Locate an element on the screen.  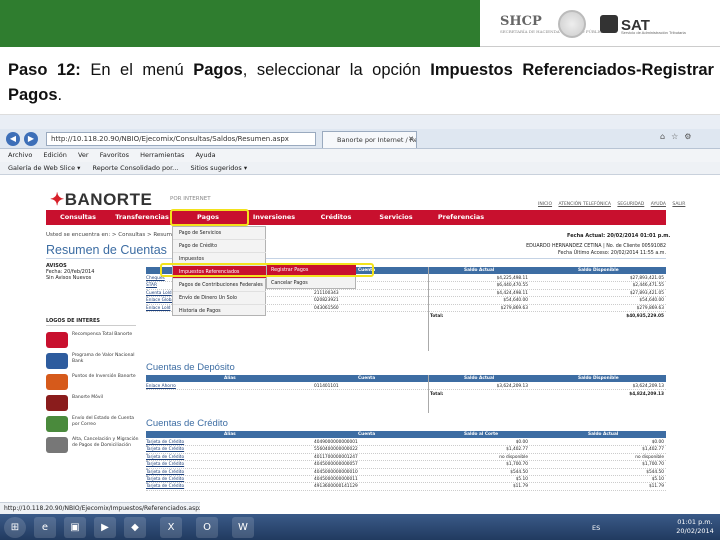
nav-transferencias: Transferencias is located at coordinates (142, 217).